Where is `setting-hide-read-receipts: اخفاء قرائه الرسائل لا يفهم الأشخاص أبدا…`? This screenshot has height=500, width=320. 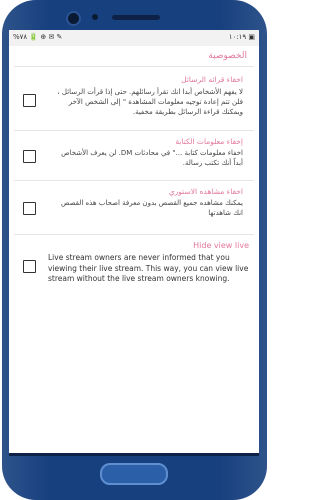 setting-hide-read-receipts: اخفاء قرائه الرسائل لا يفهم الأشخاص أبدا… is located at coordinates (134, 103).